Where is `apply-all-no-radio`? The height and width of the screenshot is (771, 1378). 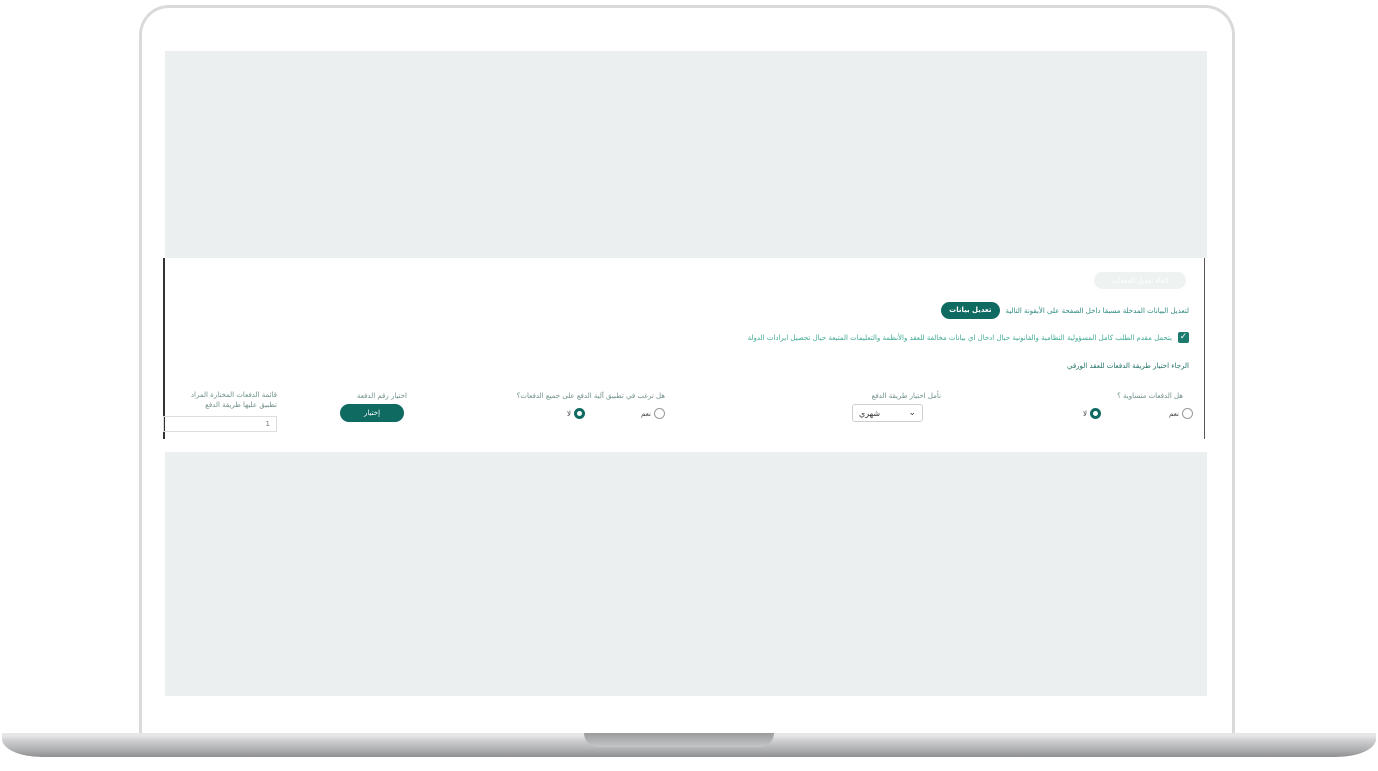 apply-all-no-radio is located at coordinates (579, 413).